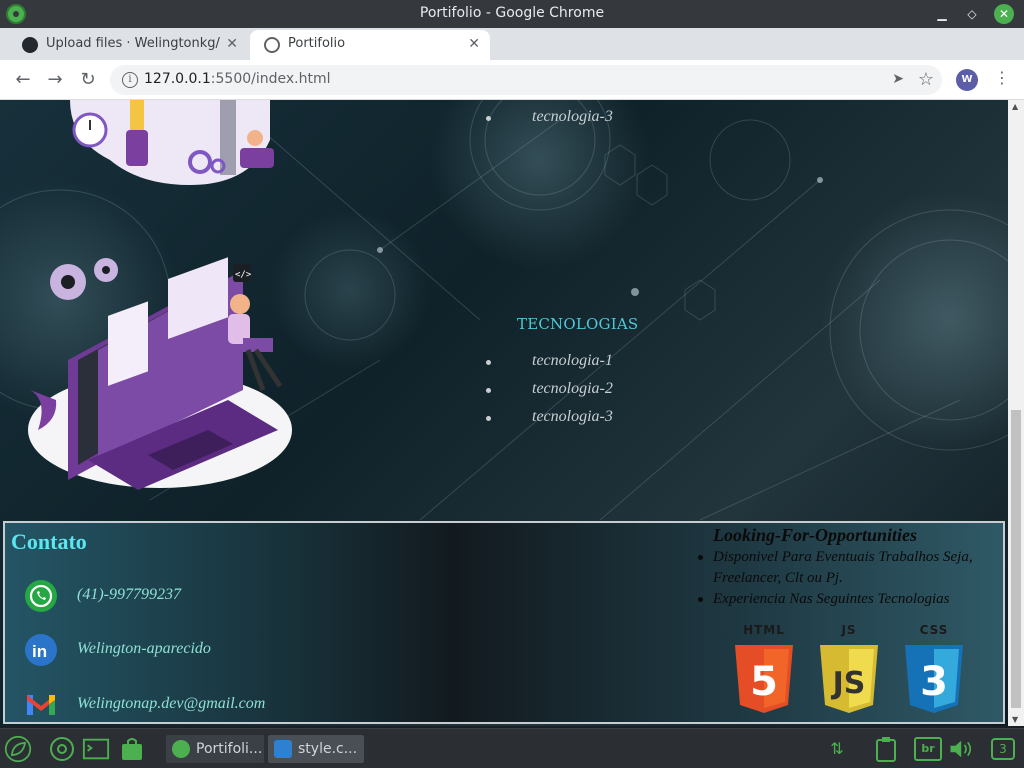  I want to click on gmail-icon, so click(41, 705).